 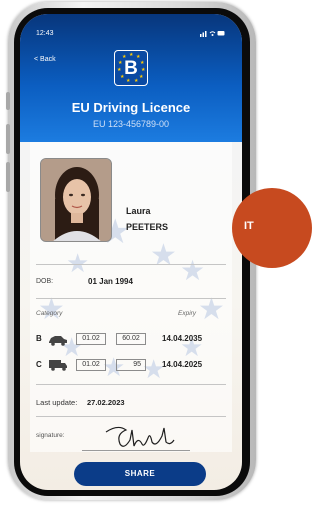 I want to click on status-icons, so click(x=213, y=34).